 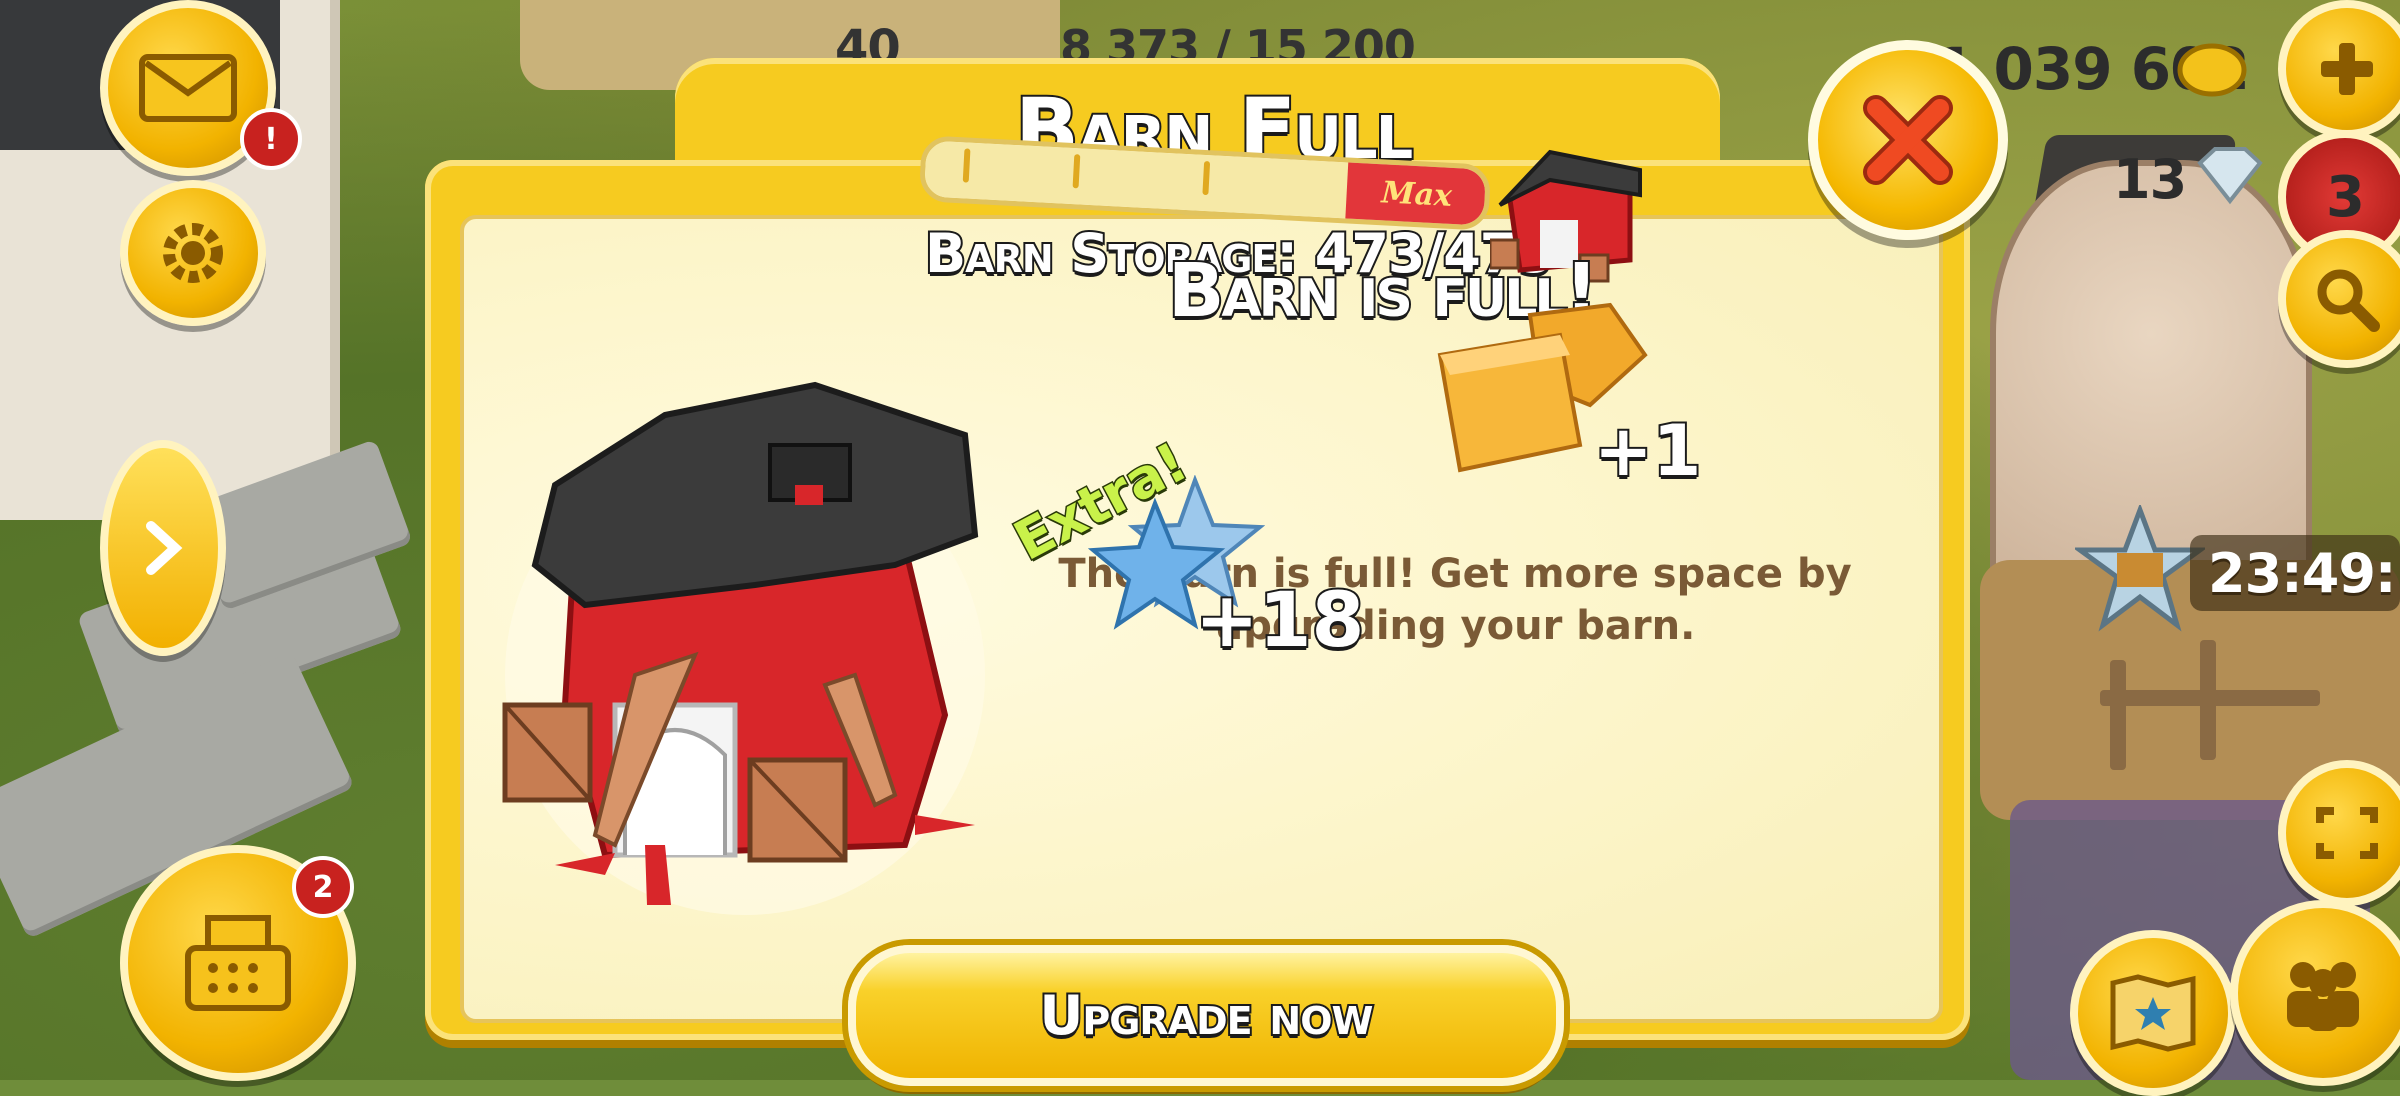 What do you see at coordinates (743, 648) in the screenshot?
I see `broken-barn-illustration` at bounding box center [743, 648].